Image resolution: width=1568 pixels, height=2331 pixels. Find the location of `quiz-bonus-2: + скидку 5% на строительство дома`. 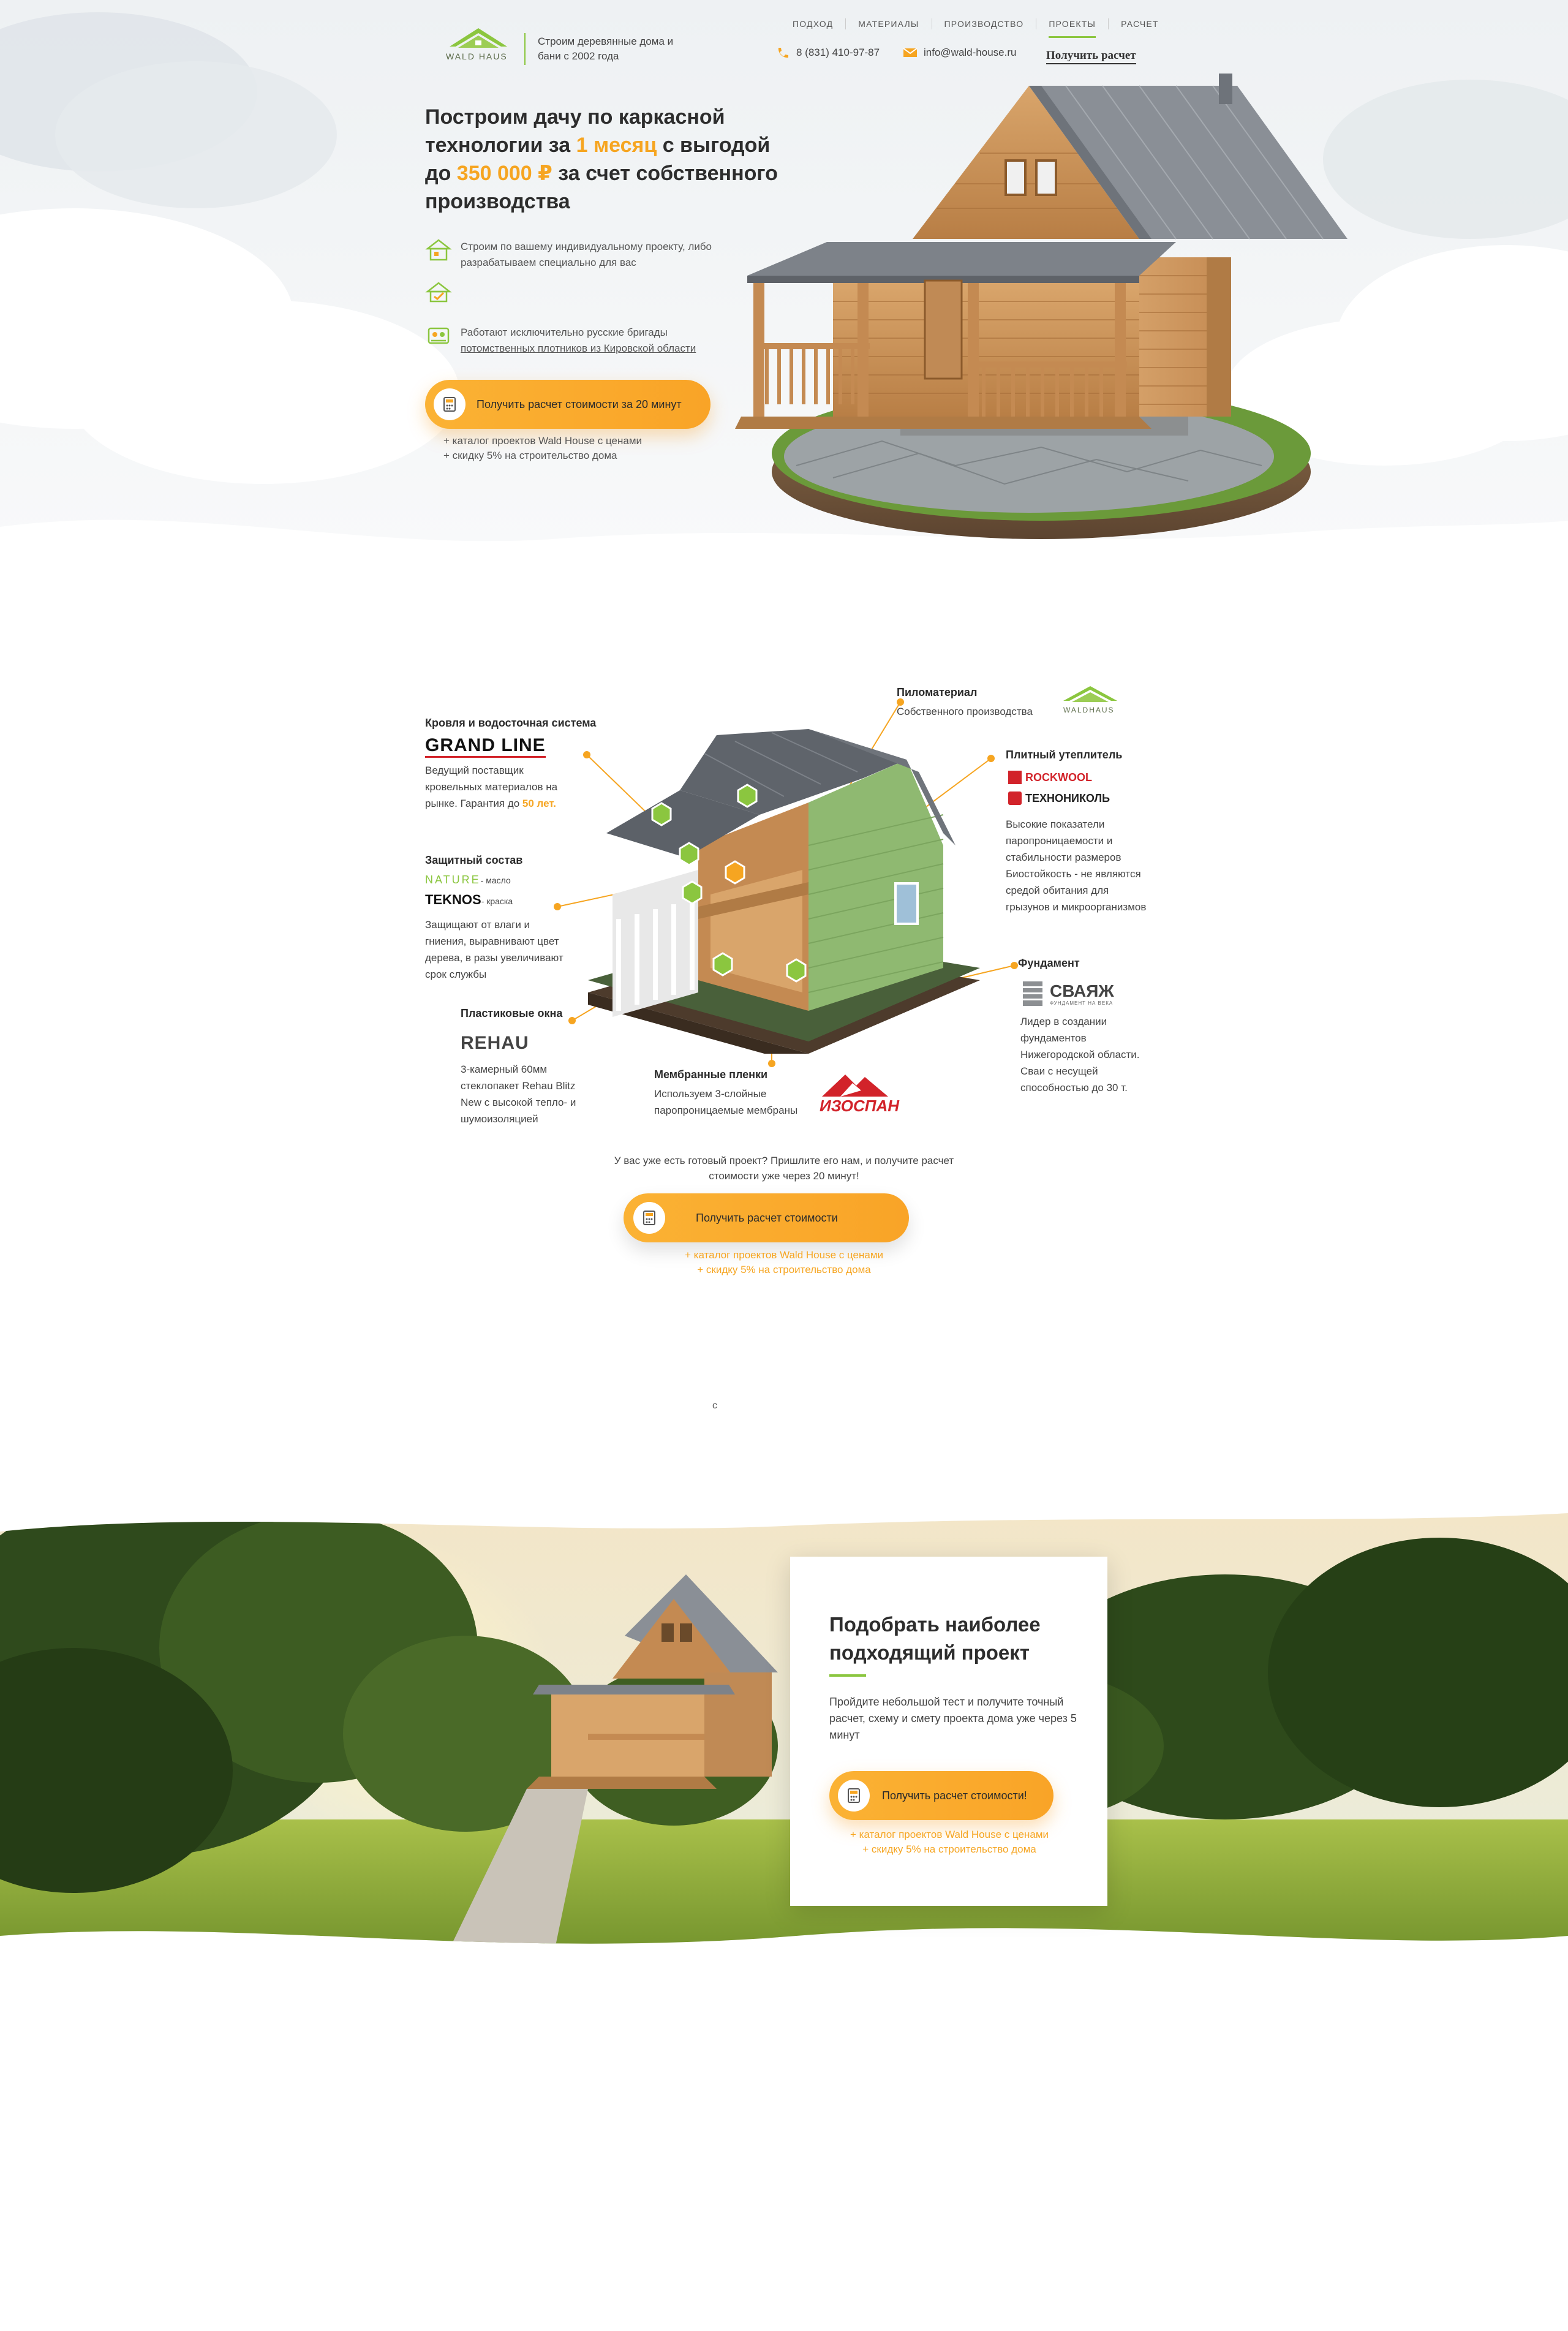

quiz-bonus-2: + скидку 5% на строительство дома is located at coordinates (949, 1849).